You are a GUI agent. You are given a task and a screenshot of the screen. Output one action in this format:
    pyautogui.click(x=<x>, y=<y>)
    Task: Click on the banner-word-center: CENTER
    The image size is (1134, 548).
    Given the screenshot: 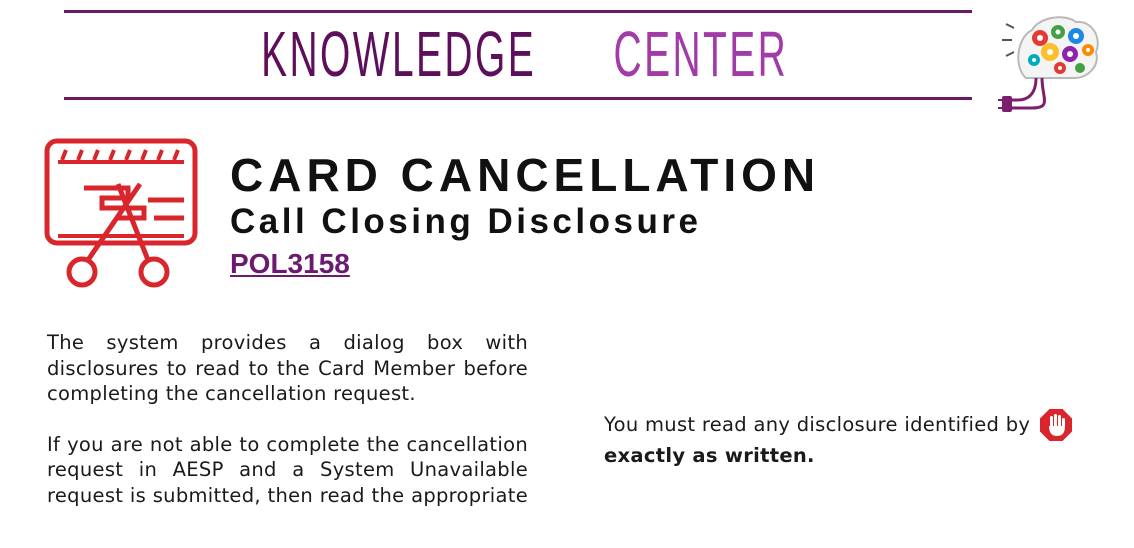 What is the action you would take?
    pyautogui.click(x=701, y=54)
    